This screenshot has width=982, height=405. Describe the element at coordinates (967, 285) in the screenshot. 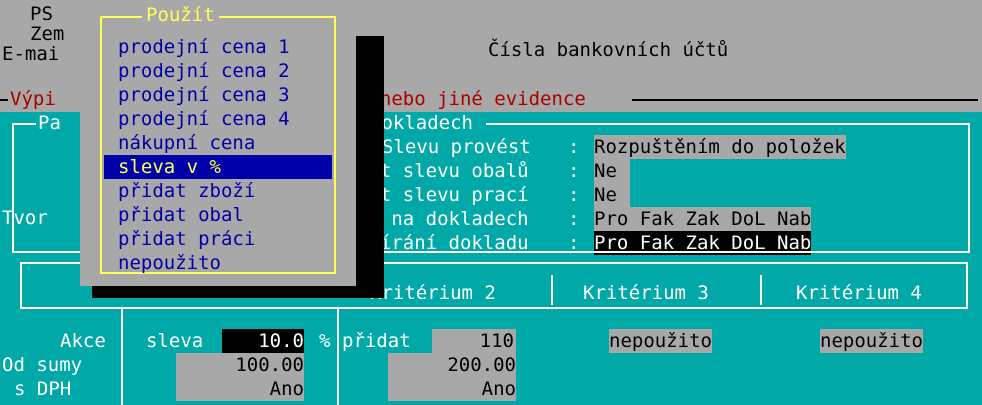

I see `table-right-edge` at that location.